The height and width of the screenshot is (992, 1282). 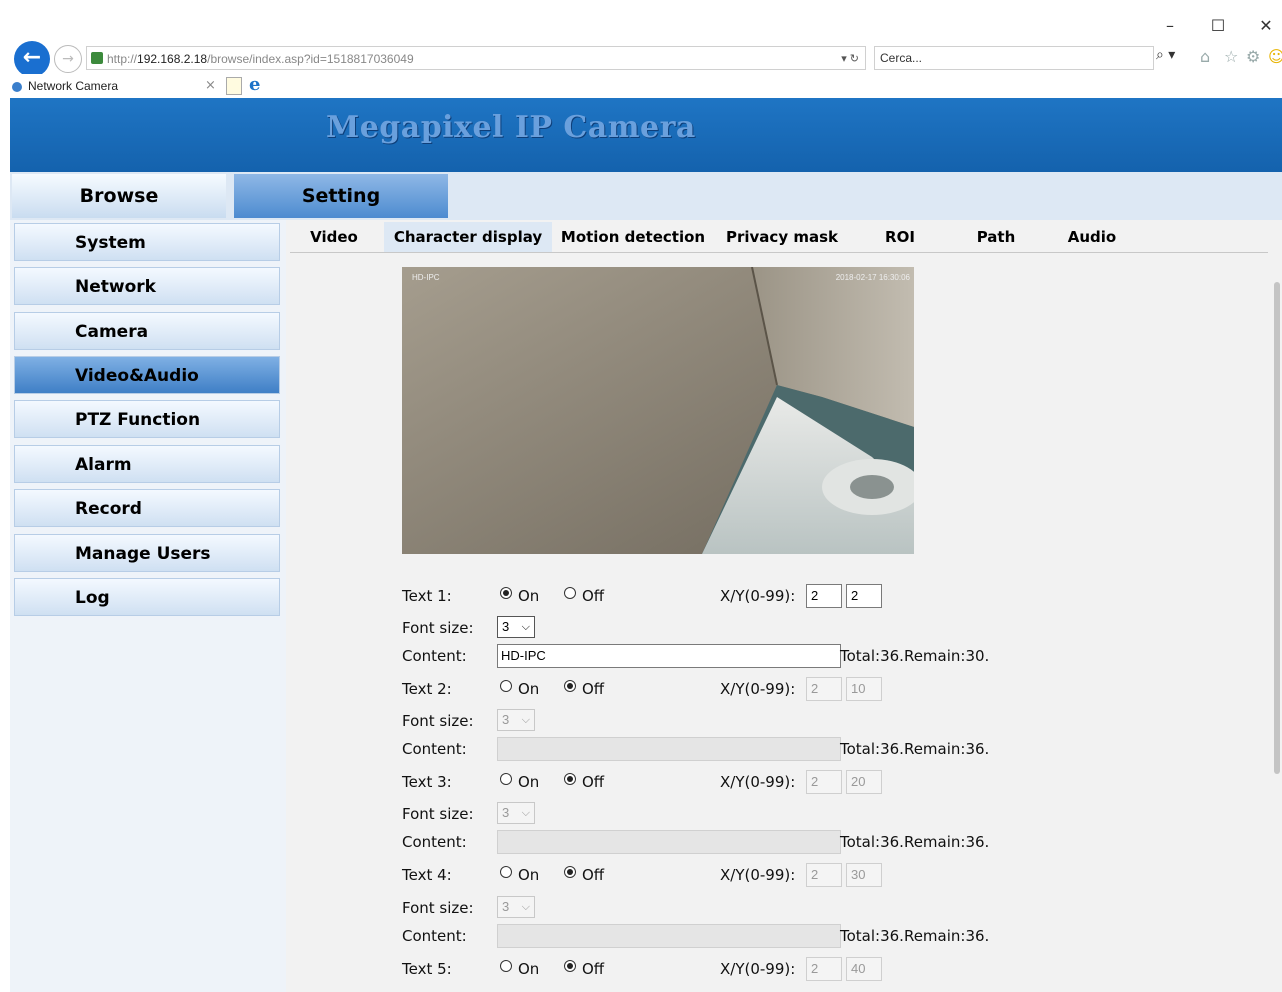 What do you see at coordinates (506, 872) in the screenshot?
I see `text4-on-radio` at bounding box center [506, 872].